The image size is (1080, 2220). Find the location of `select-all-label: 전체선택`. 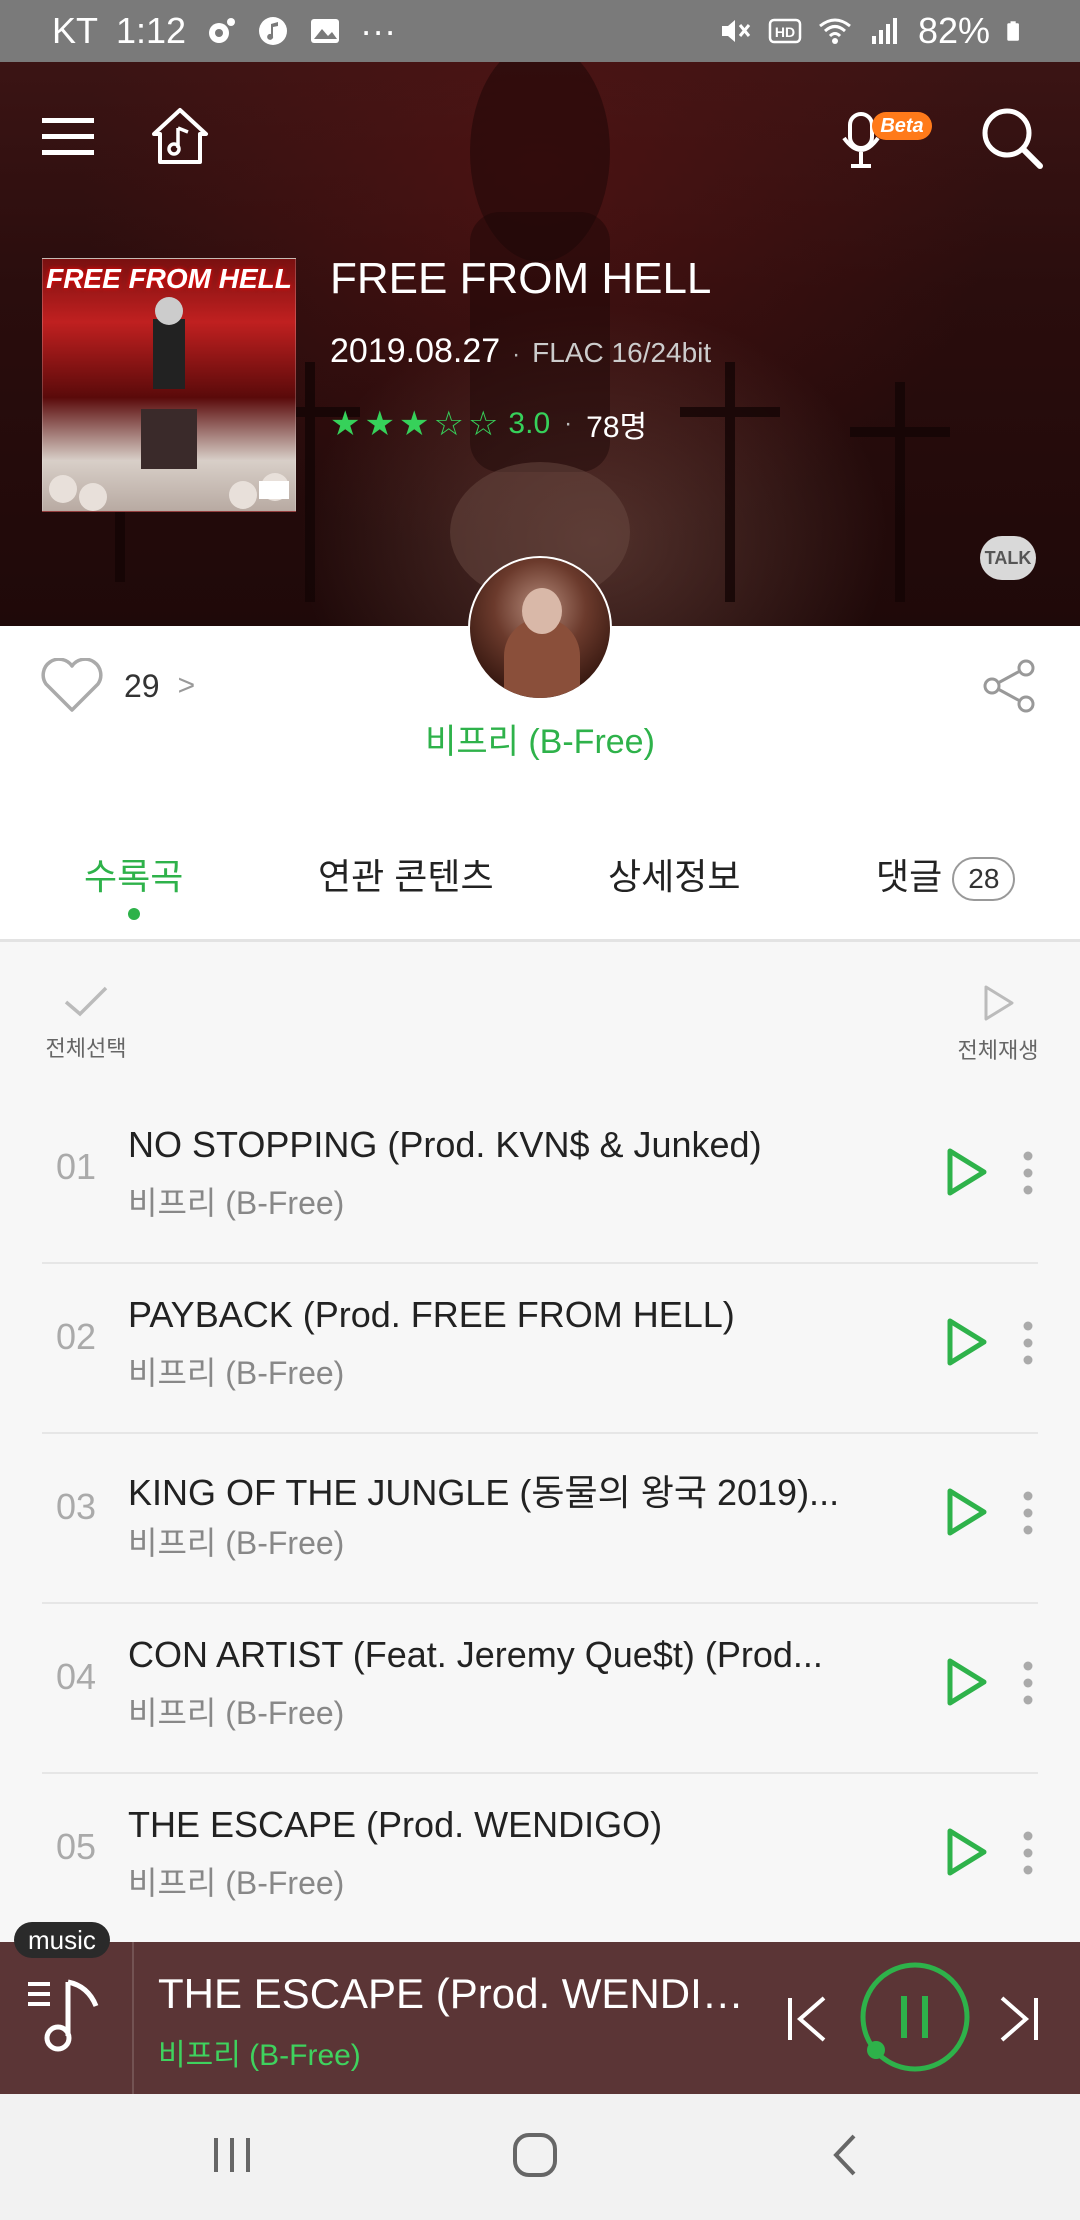

select-all-label: 전체선택 is located at coordinates (86, 1048).